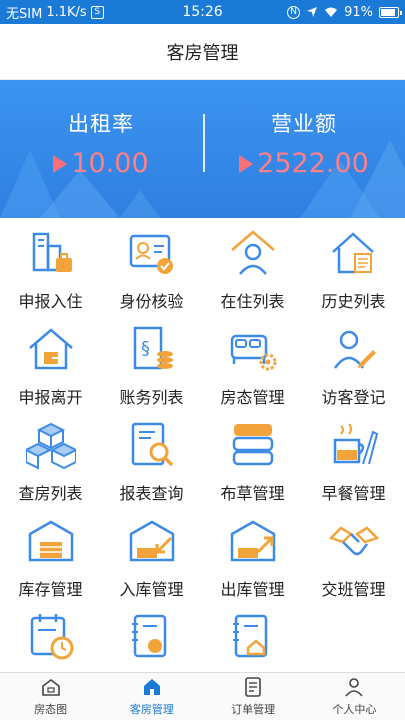 Image resolution: width=405 pixels, height=720 pixels. What do you see at coordinates (313, 163) in the screenshot?
I see `revenue-value: 2522.00` at bounding box center [313, 163].